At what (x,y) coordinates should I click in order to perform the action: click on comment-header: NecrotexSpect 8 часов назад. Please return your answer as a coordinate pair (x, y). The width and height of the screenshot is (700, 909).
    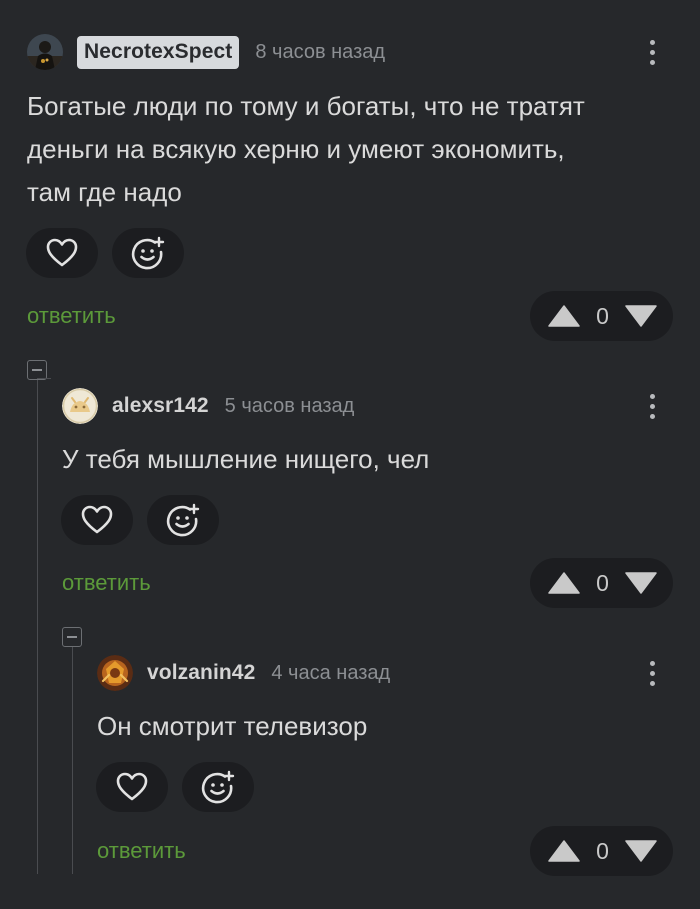
    Looking at the image, I should click on (206, 52).